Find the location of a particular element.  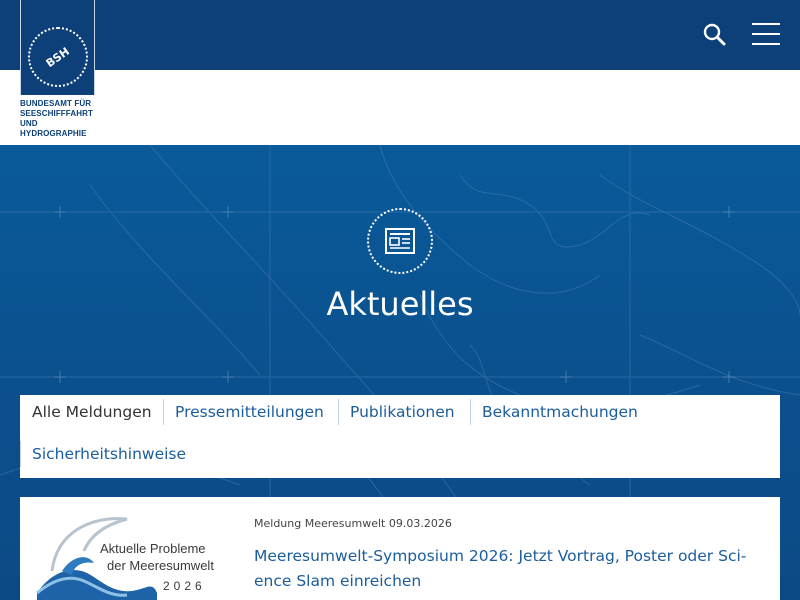

logo-line: SEESCHIFFFAHRT is located at coordinates (56, 113).